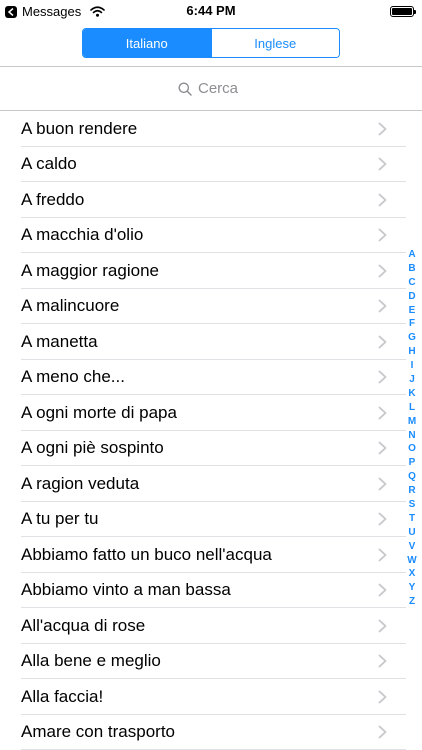 The height and width of the screenshot is (750, 422). What do you see at coordinates (411, 269) in the screenshot?
I see `index-letter: B` at bounding box center [411, 269].